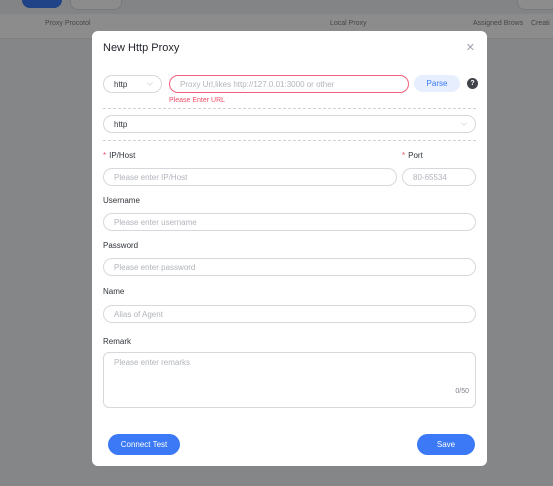 Image resolution: width=553 pixels, height=486 pixels. Describe the element at coordinates (121, 124) in the screenshot. I see `proxy-type-value: http` at that location.